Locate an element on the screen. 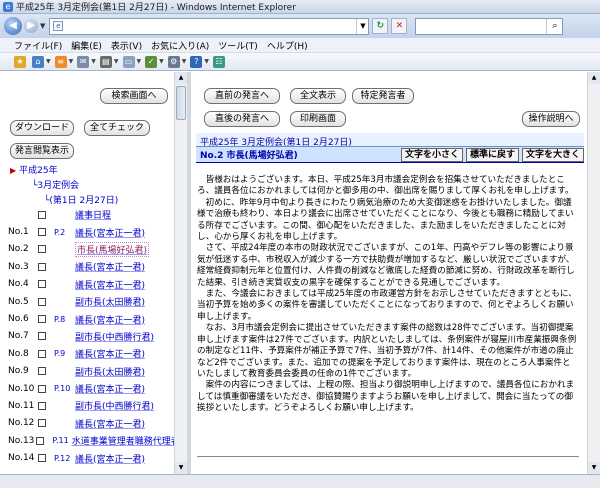 This screenshot has width=600, height=488. home-icon: ⌂ is located at coordinates (38, 61).